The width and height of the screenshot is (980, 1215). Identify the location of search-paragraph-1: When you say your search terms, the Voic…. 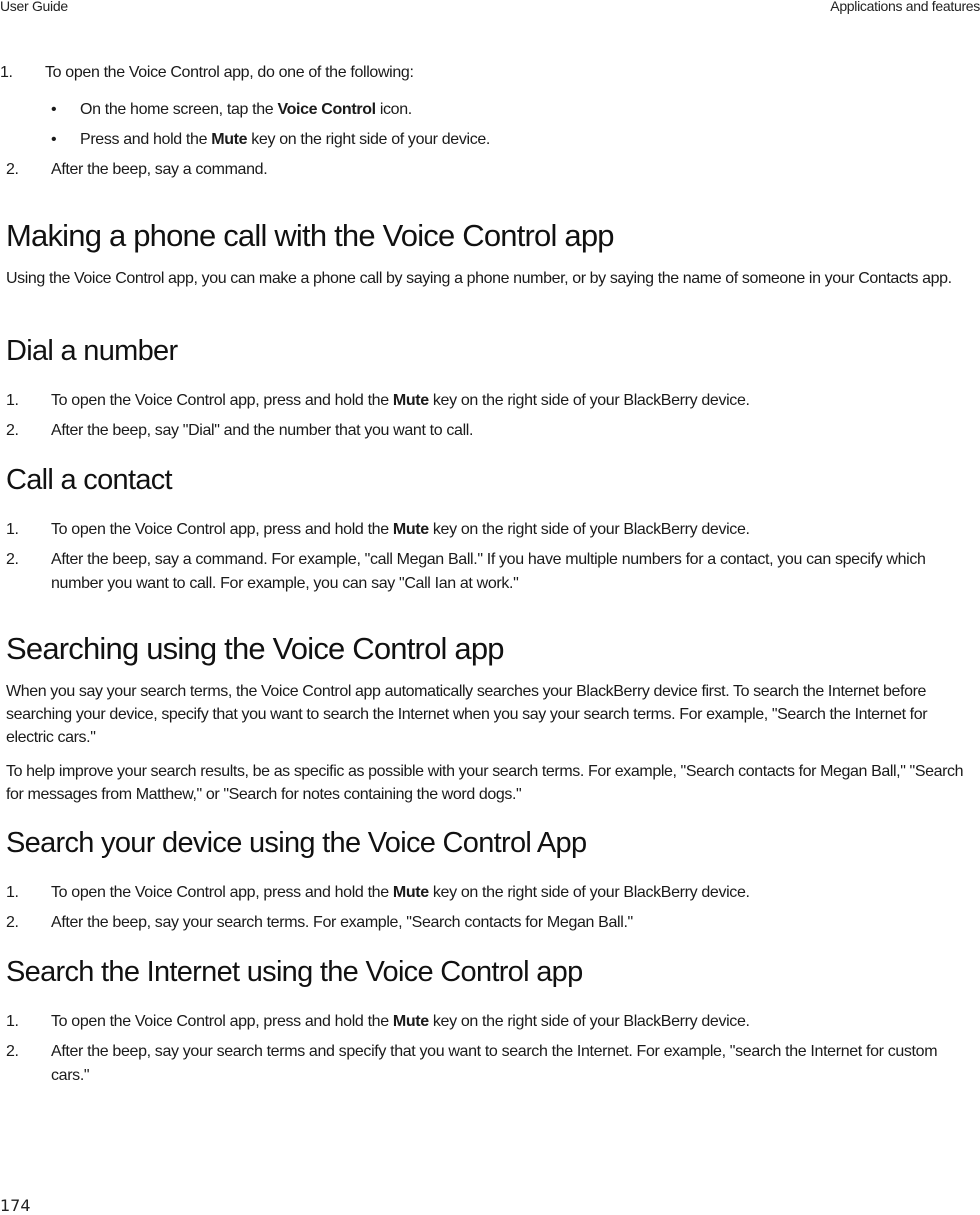
(467, 714).